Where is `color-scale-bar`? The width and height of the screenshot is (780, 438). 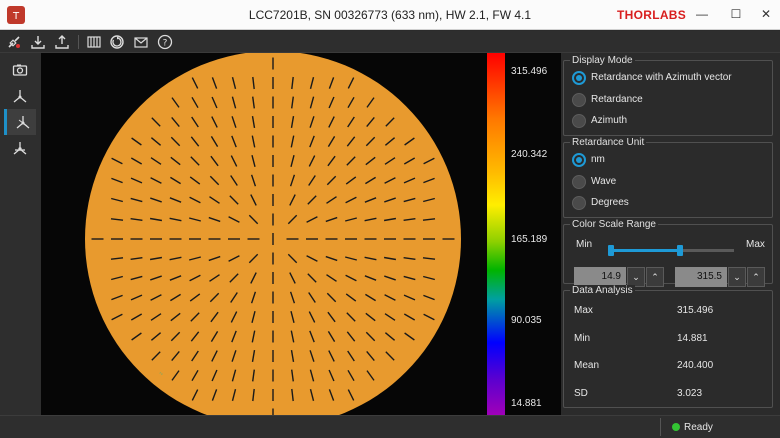 color-scale-bar is located at coordinates (496, 234).